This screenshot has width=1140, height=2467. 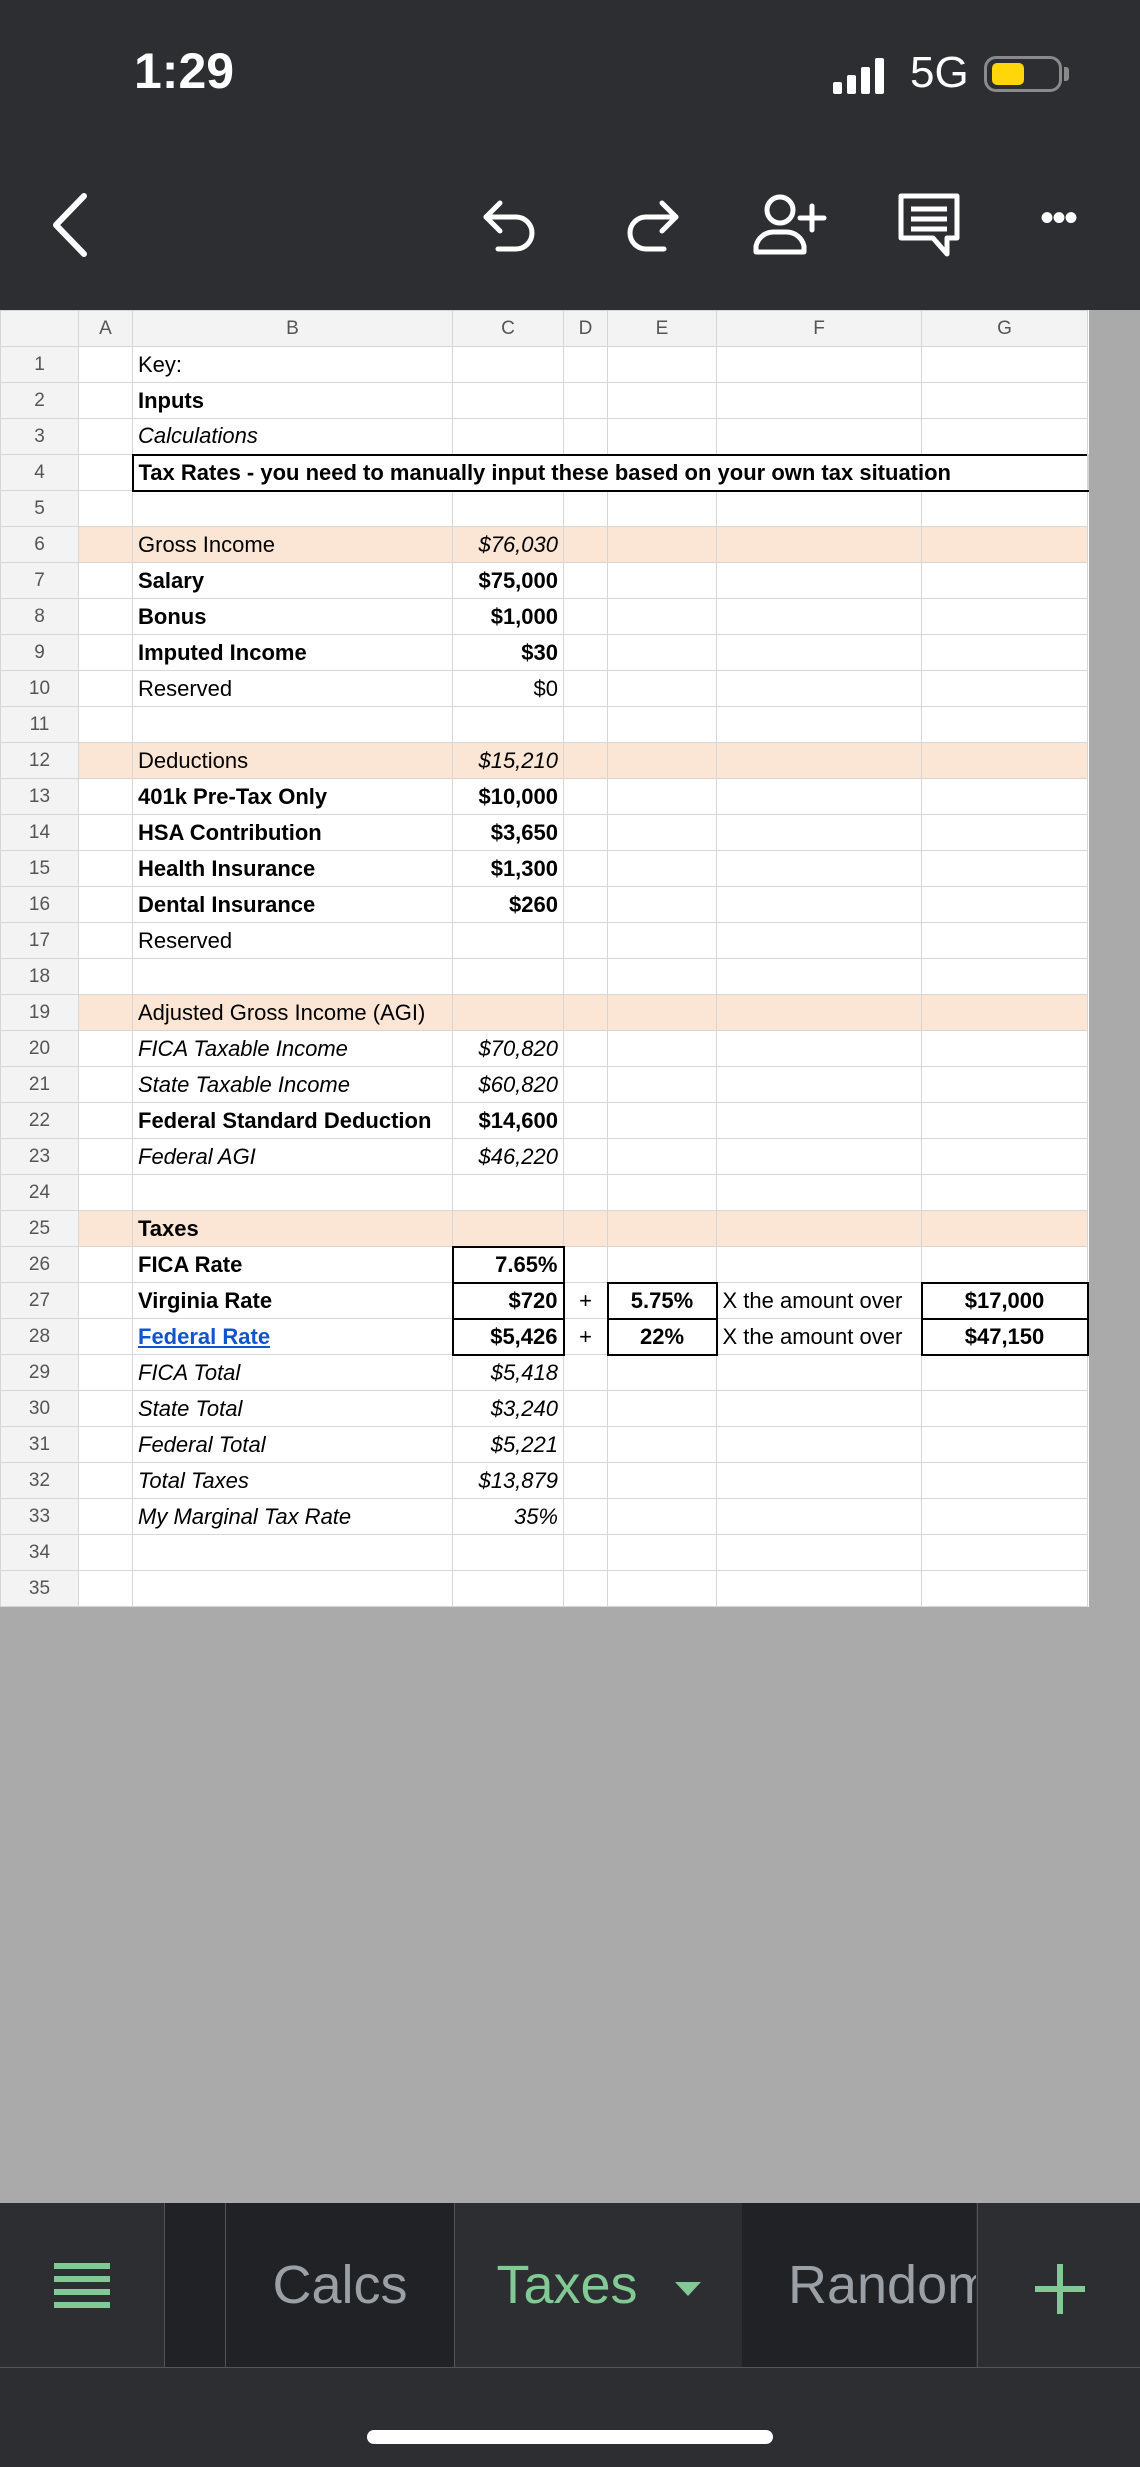 What do you see at coordinates (929, 225) in the screenshot?
I see `comment-icon` at bounding box center [929, 225].